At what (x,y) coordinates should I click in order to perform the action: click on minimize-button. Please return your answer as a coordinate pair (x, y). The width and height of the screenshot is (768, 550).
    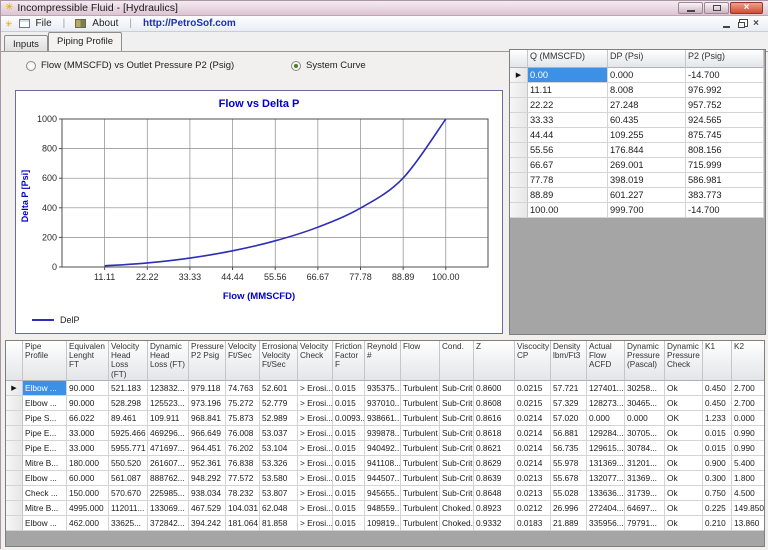
    Looking at the image, I should click on (690, 8).